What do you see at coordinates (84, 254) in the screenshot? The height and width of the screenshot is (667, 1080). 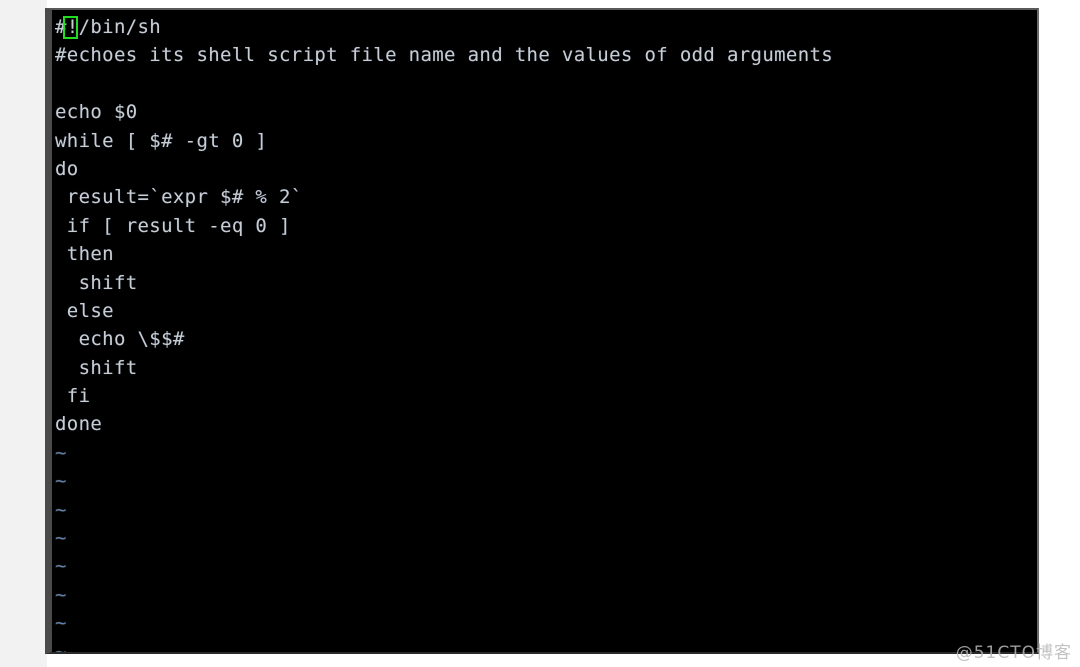 I see `terminal-line: then` at bounding box center [84, 254].